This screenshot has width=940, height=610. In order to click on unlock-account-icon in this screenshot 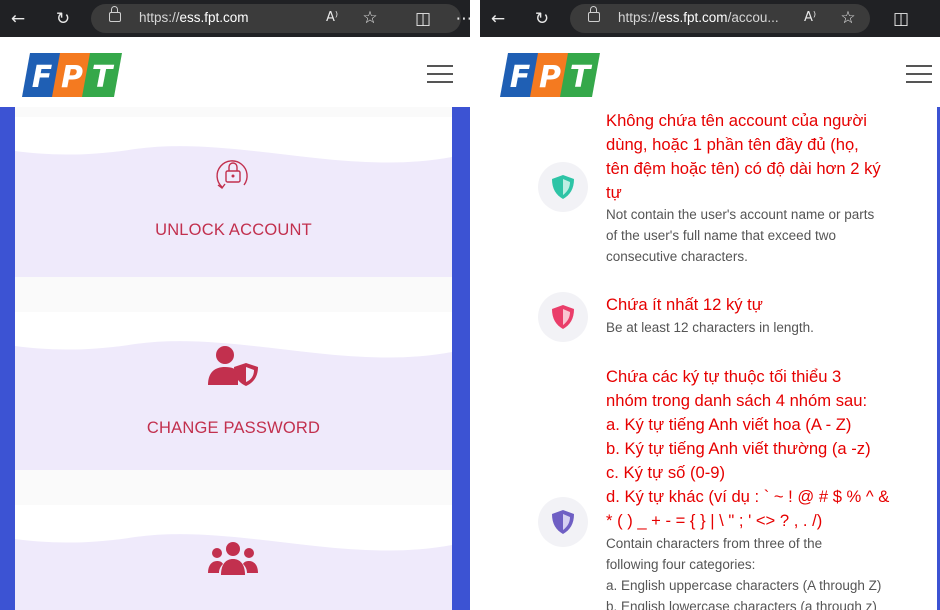, I will do `click(232, 174)`.